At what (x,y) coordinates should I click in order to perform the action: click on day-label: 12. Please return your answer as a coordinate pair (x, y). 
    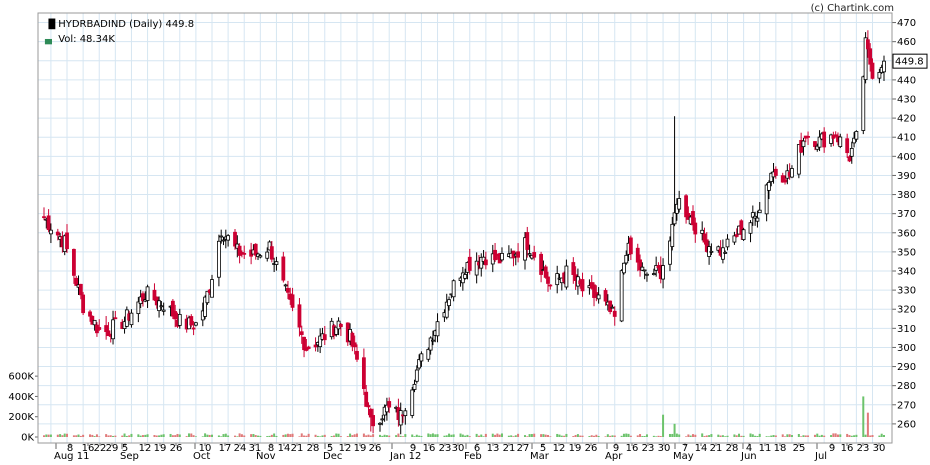
    Looking at the image, I should click on (345, 448).